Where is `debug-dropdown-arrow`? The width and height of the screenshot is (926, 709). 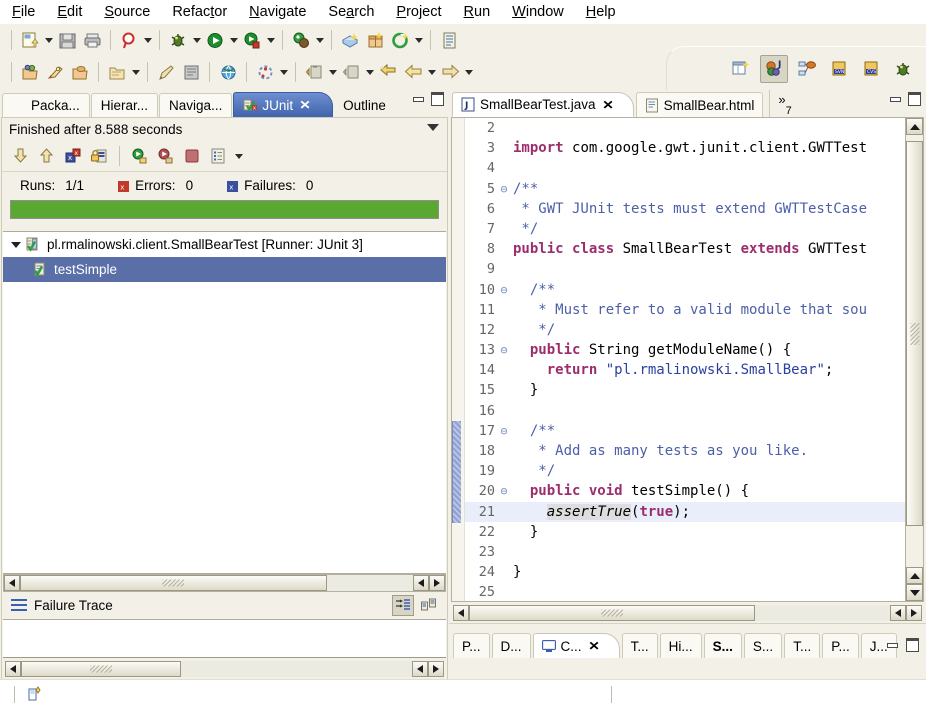 debug-dropdown-arrow is located at coordinates (196, 40).